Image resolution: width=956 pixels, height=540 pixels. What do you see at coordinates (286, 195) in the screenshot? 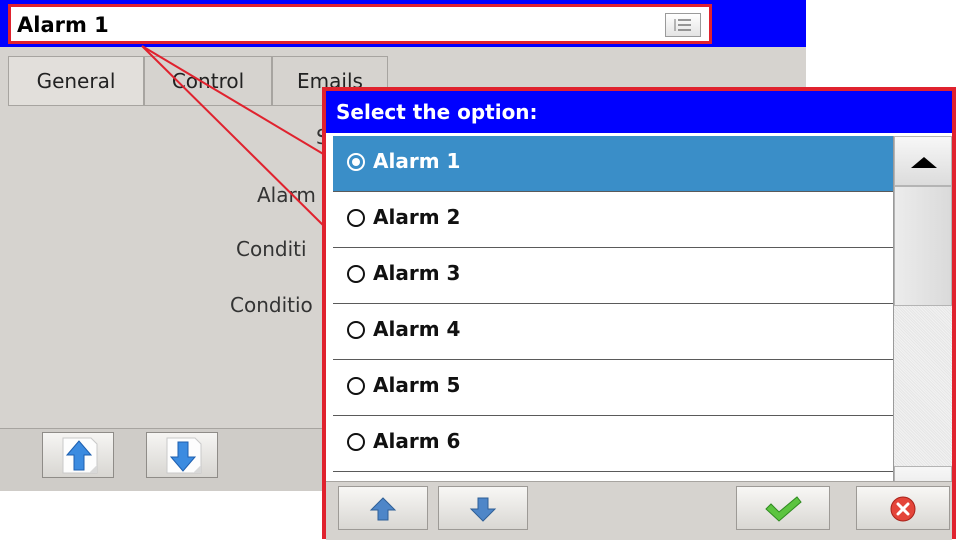
I see `form-label: Alarm` at bounding box center [286, 195].